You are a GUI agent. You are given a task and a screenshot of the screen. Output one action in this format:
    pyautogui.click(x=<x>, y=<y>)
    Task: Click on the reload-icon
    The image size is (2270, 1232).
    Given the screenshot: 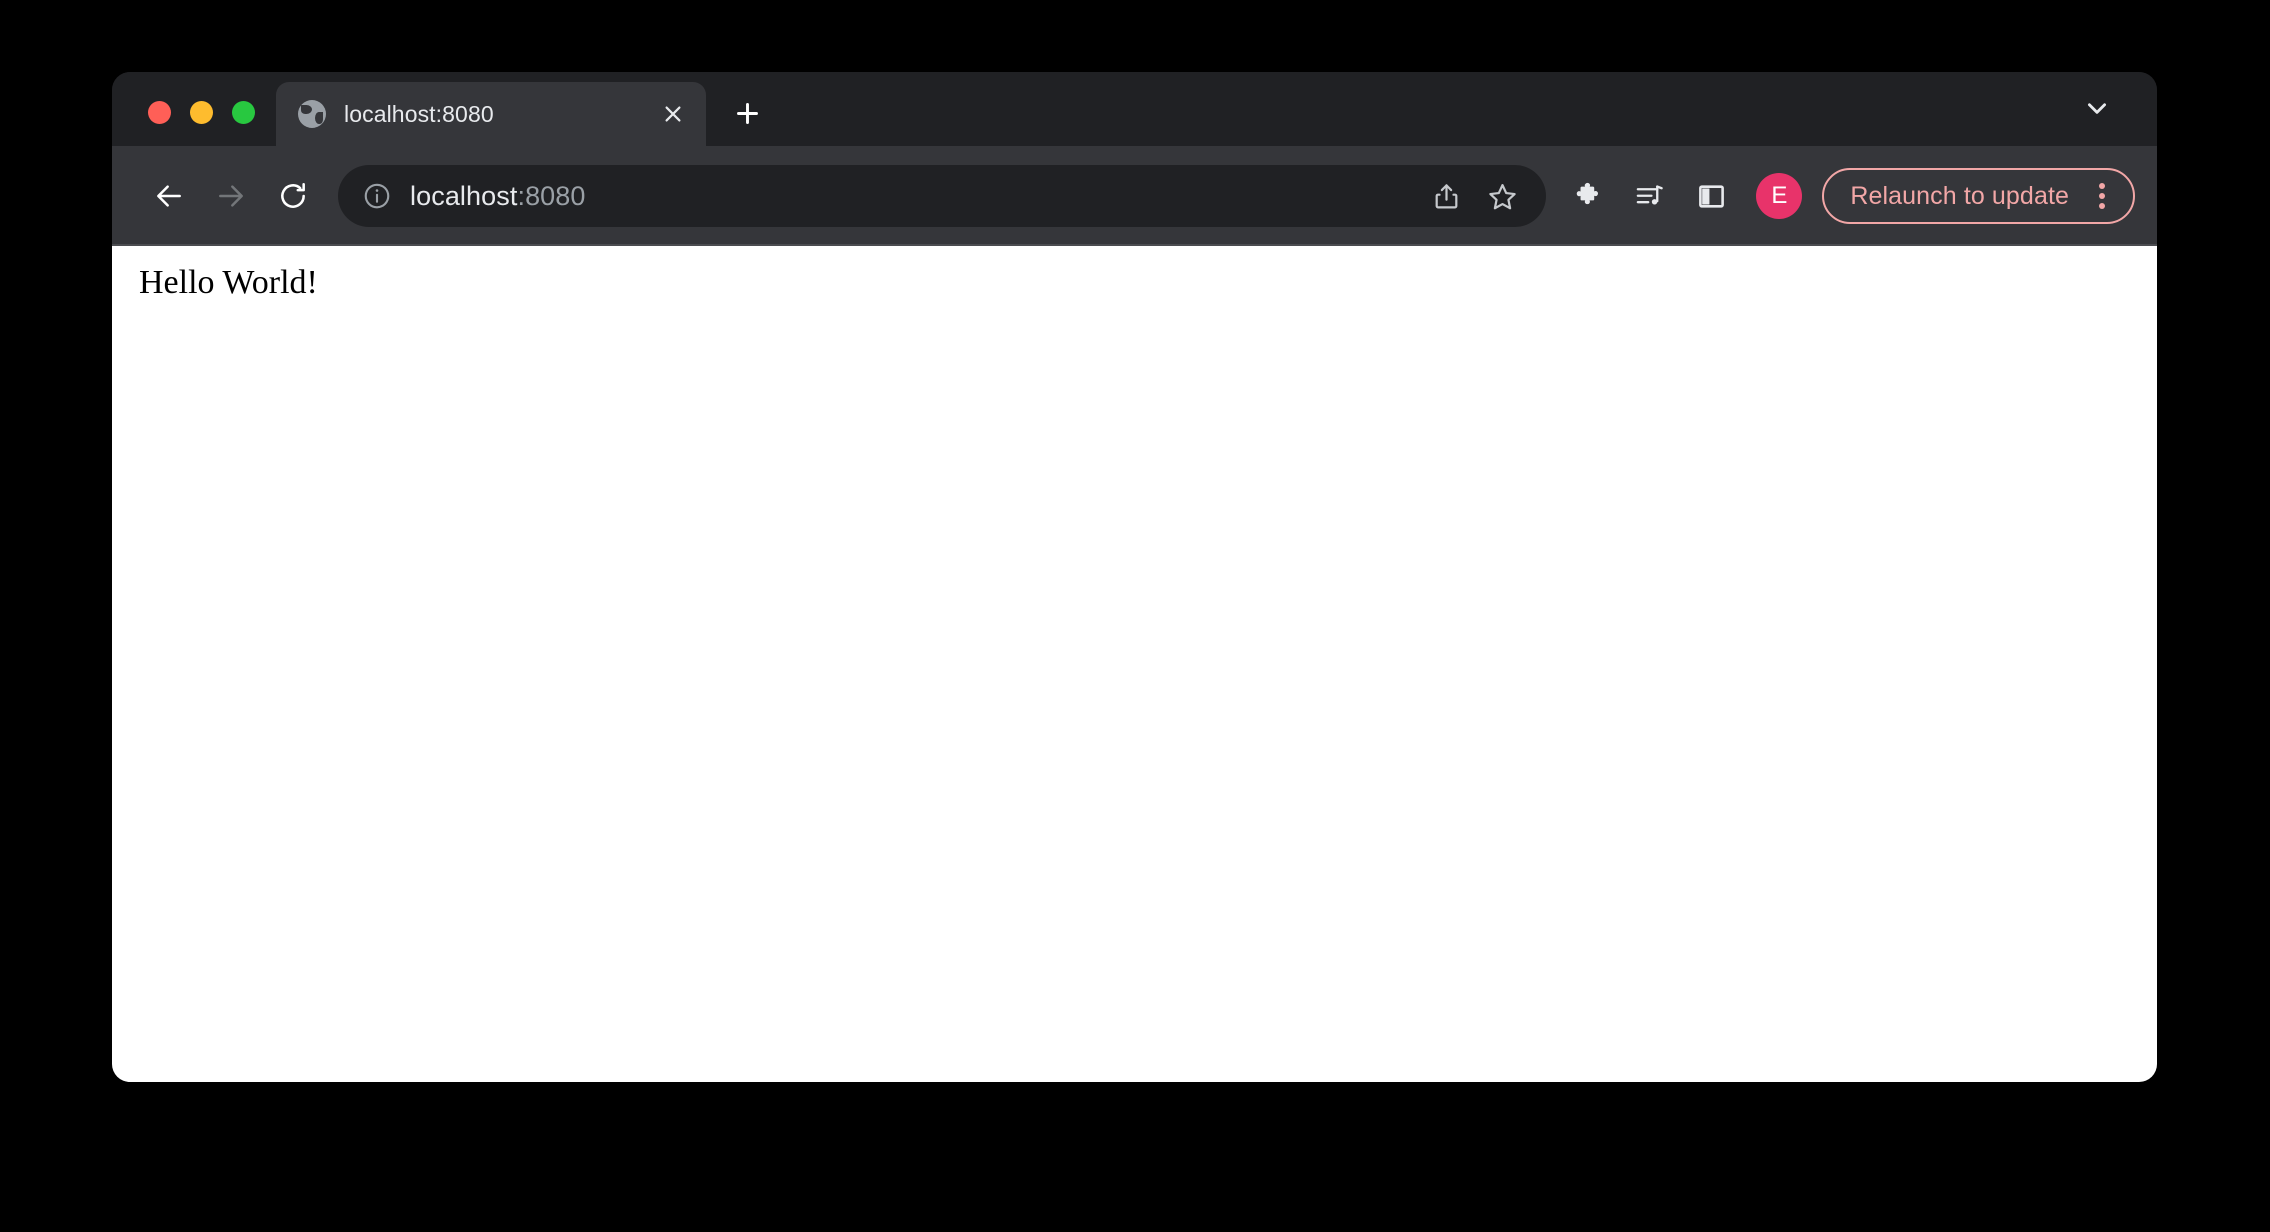 What is the action you would take?
    pyautogui.click(x=293, y=196)
    